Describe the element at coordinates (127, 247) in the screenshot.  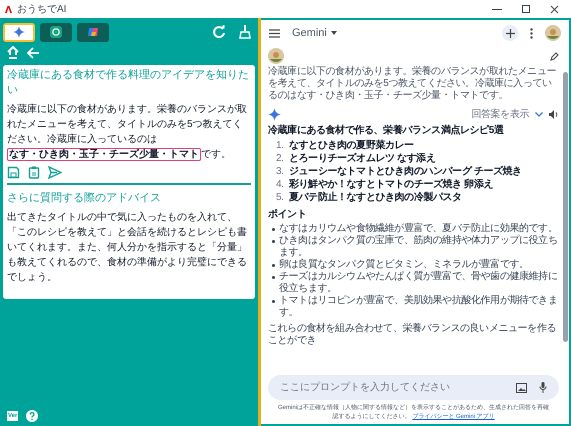
I see `advice-text: 出てきたタイトルの中で気に入ったものを入れて、「このレシピを教えて」と会話を続けるとレシピも書いてくれます。また、何人分かを指示すると「分量」も教えてくれるので、食材の準備がより完璧にできるでしょう。` at that location.